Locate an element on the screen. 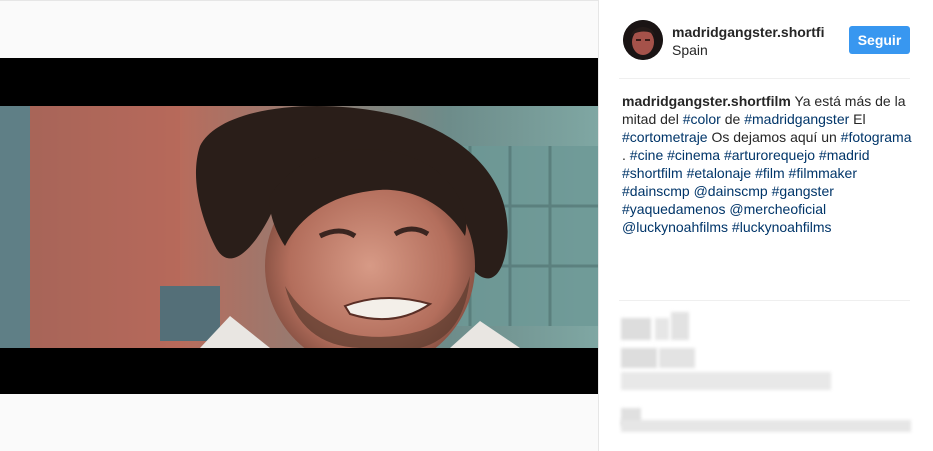  hashtag-link: #cortometraje is located at coordinates (665, 137).